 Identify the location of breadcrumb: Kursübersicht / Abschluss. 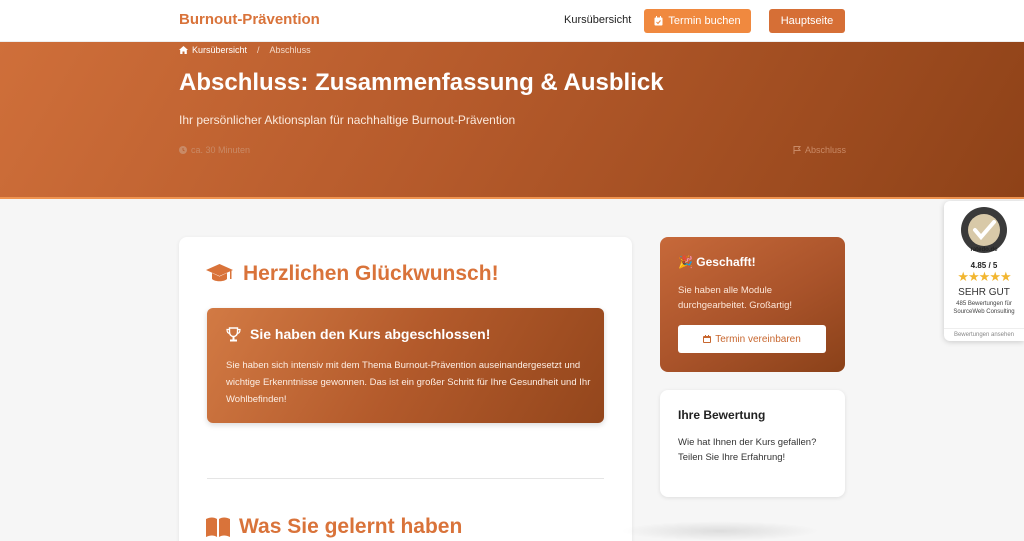
(245, 50).